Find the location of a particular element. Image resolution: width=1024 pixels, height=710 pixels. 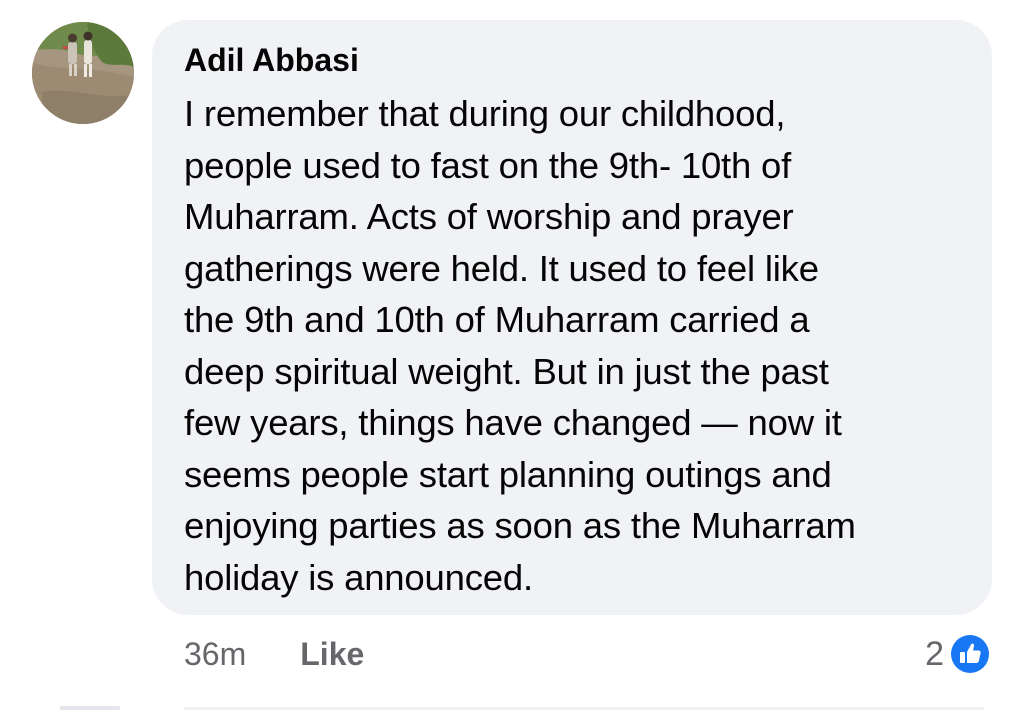

reaction-summary: 2 is located at coordinates (958, 654).